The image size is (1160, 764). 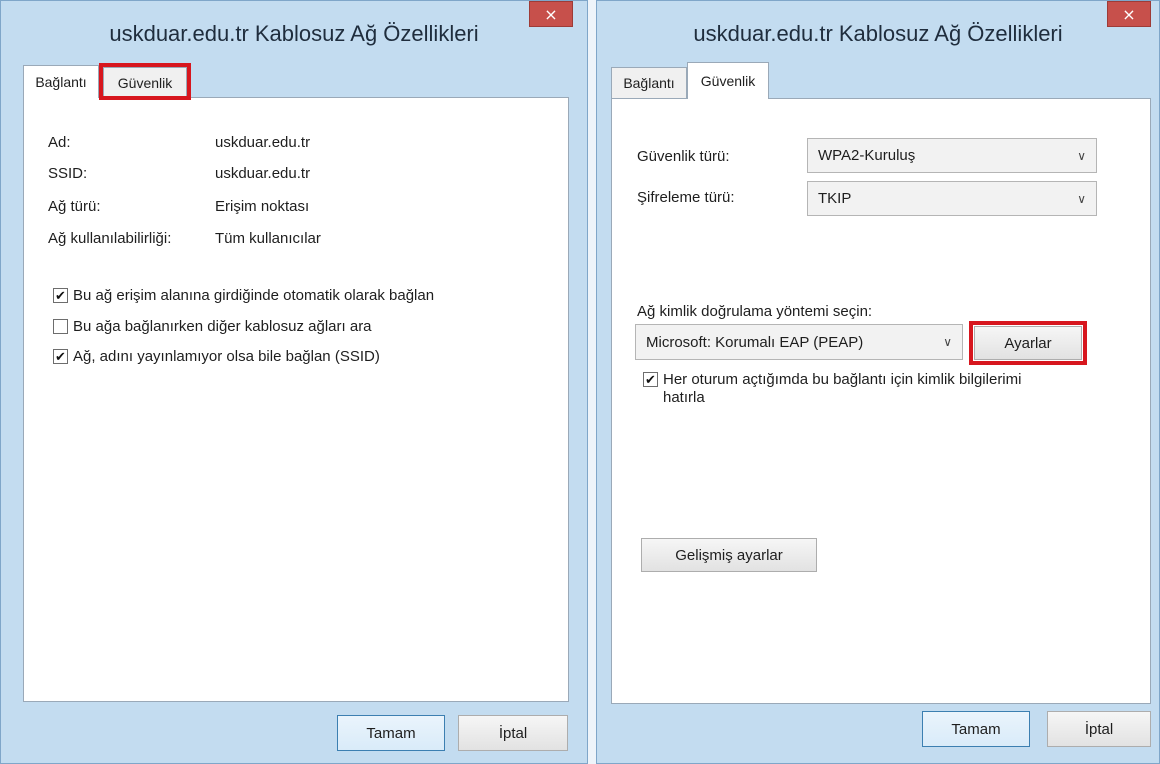 What do you see at coordinates (729, 555) in the screenshot?
I see `advanced-settings-button: Gelişmiş ayarlar` at bounding box center [729, 555].